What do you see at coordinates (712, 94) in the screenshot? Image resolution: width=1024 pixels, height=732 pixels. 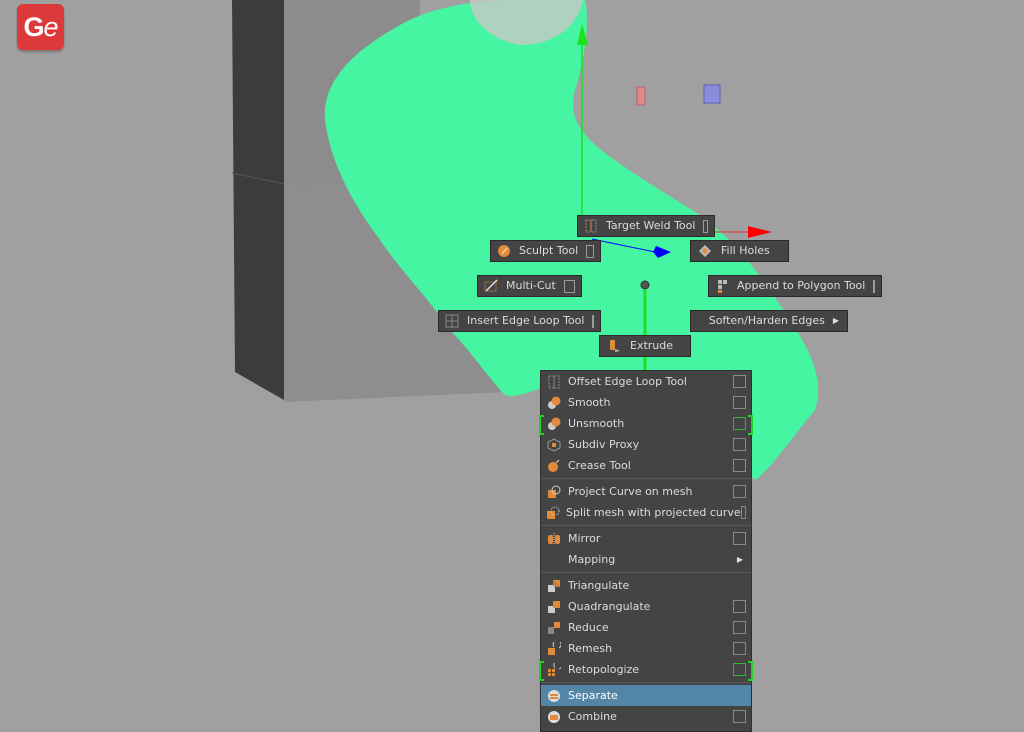 I see `z-light-marker` at bounding box center [712, 94].